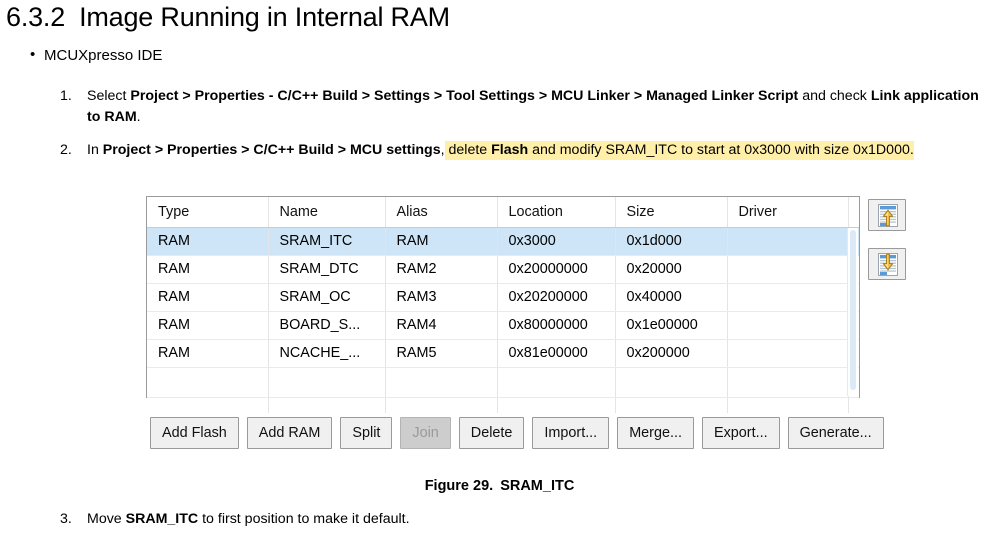 This screenshot has height=534, width=999. What do you see at coordinates (491, 433) in the screenshot?
I see `delete-button: Delete` at bounding box center [491, 433].